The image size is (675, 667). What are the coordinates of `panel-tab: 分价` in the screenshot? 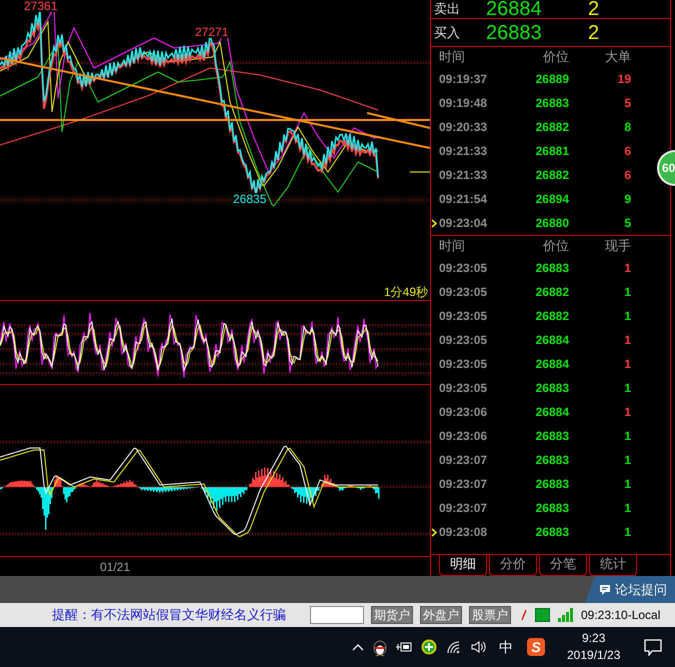 It's located at (513, 565).